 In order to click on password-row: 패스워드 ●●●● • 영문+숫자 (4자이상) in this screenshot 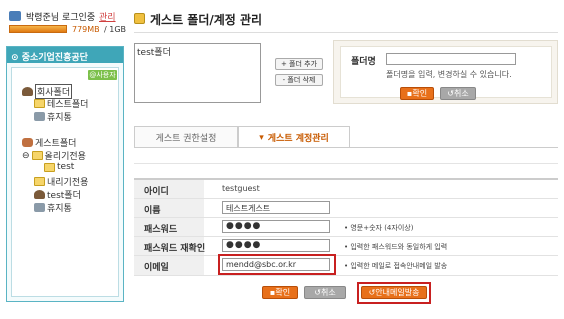, I will do `click(346, 227)`.